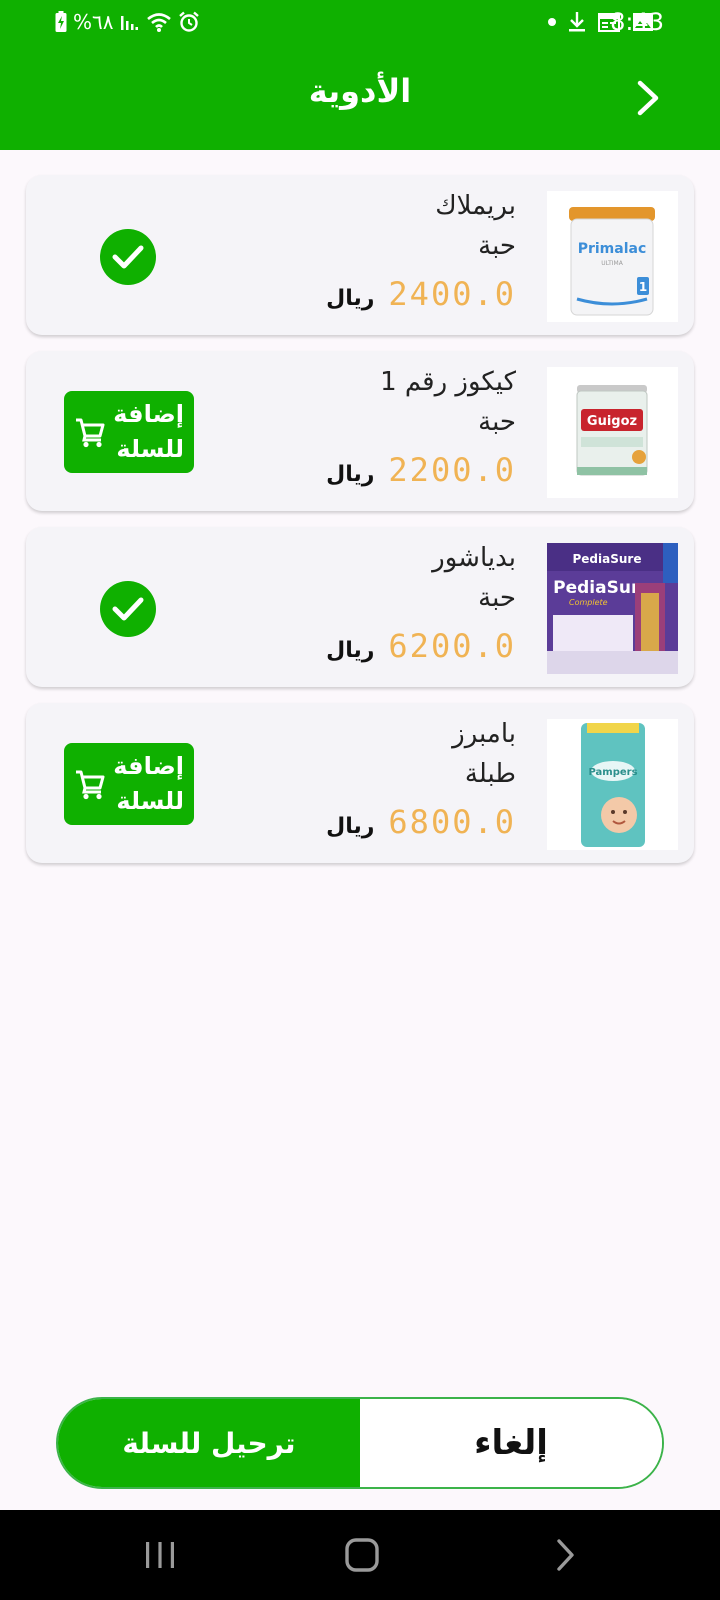 The image size is (720, 1600). What do you see at coordinates (490, 774) in the screenshot?
I see `product-unit: طبلة` at bounding box center [490, 774].